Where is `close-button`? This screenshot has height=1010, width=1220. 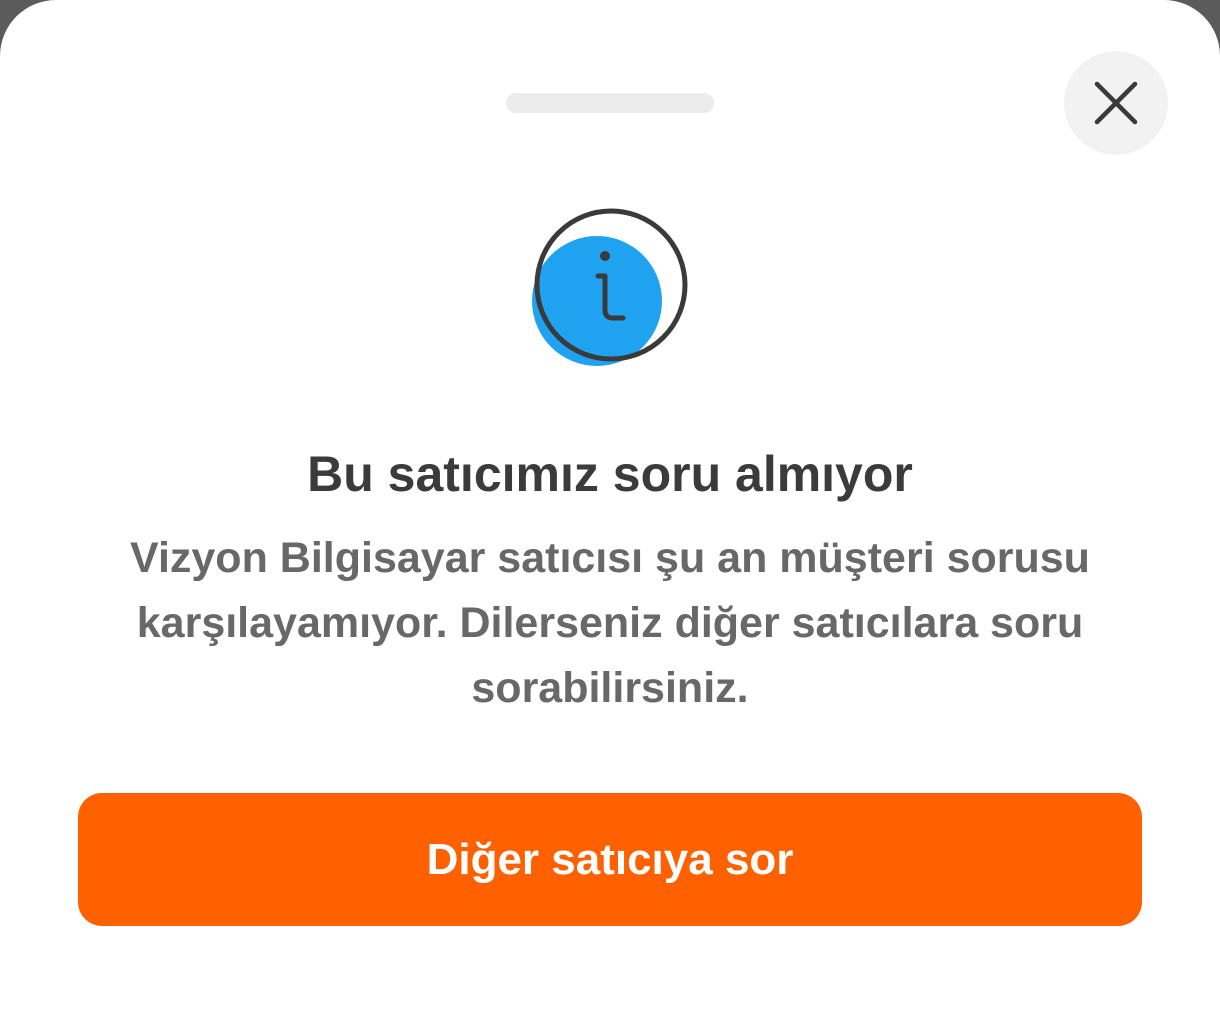
close-button is located at coordinates (1116, 103).